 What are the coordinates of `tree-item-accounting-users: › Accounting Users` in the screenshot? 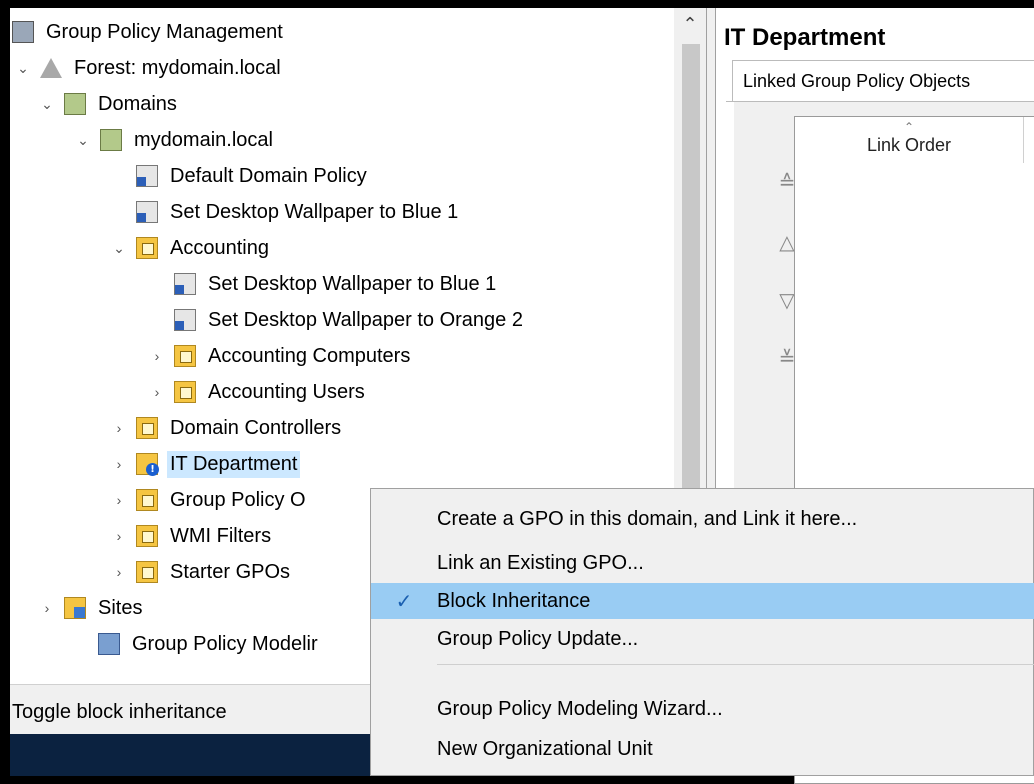 It's located at (257, 392).